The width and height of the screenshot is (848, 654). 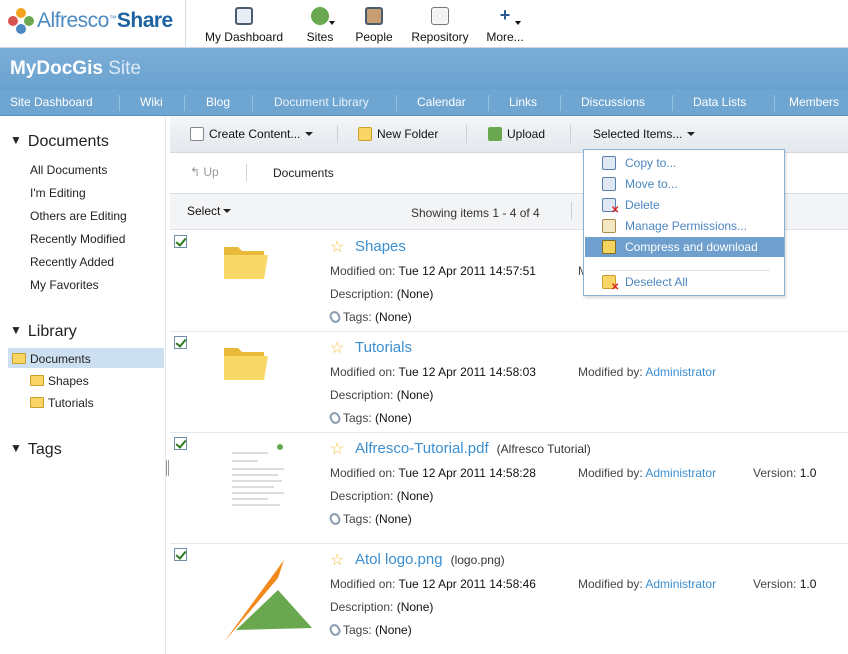 What do you see at coordinates (244, 37) in the screenshot?
I see `nav-label: My Dashboard` at bounding box center [244, 37].